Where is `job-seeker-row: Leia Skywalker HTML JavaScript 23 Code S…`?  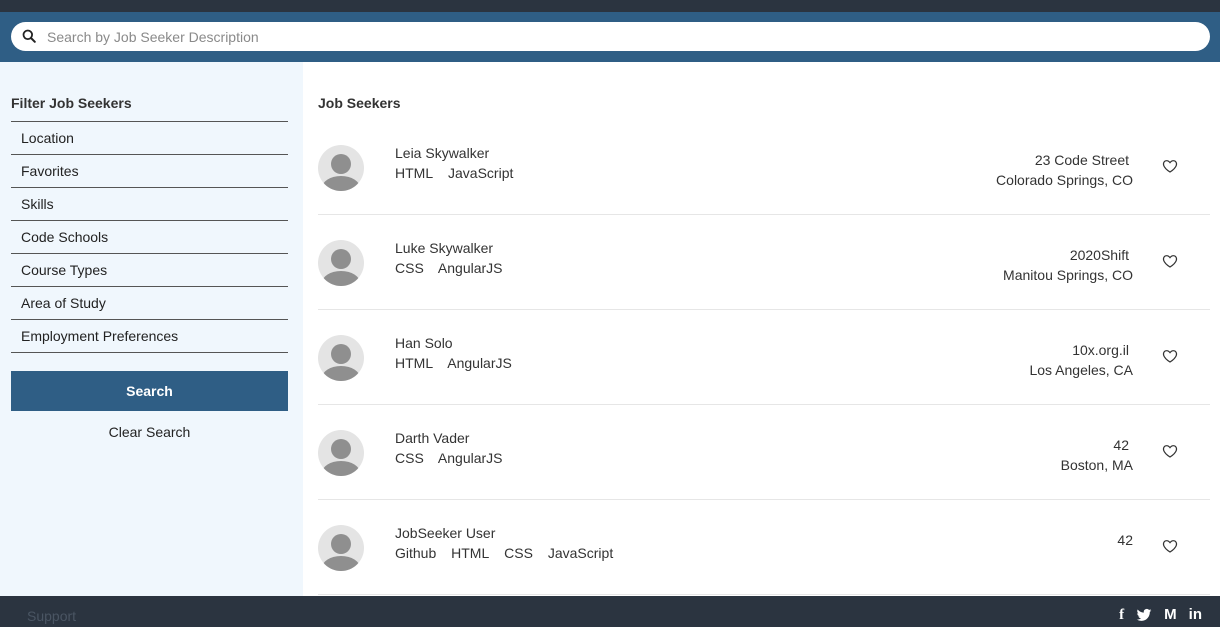 job-seeker-row: Leia Skywalker HTML JavaScript 23 Code S… is located at coordinates (764, 167).